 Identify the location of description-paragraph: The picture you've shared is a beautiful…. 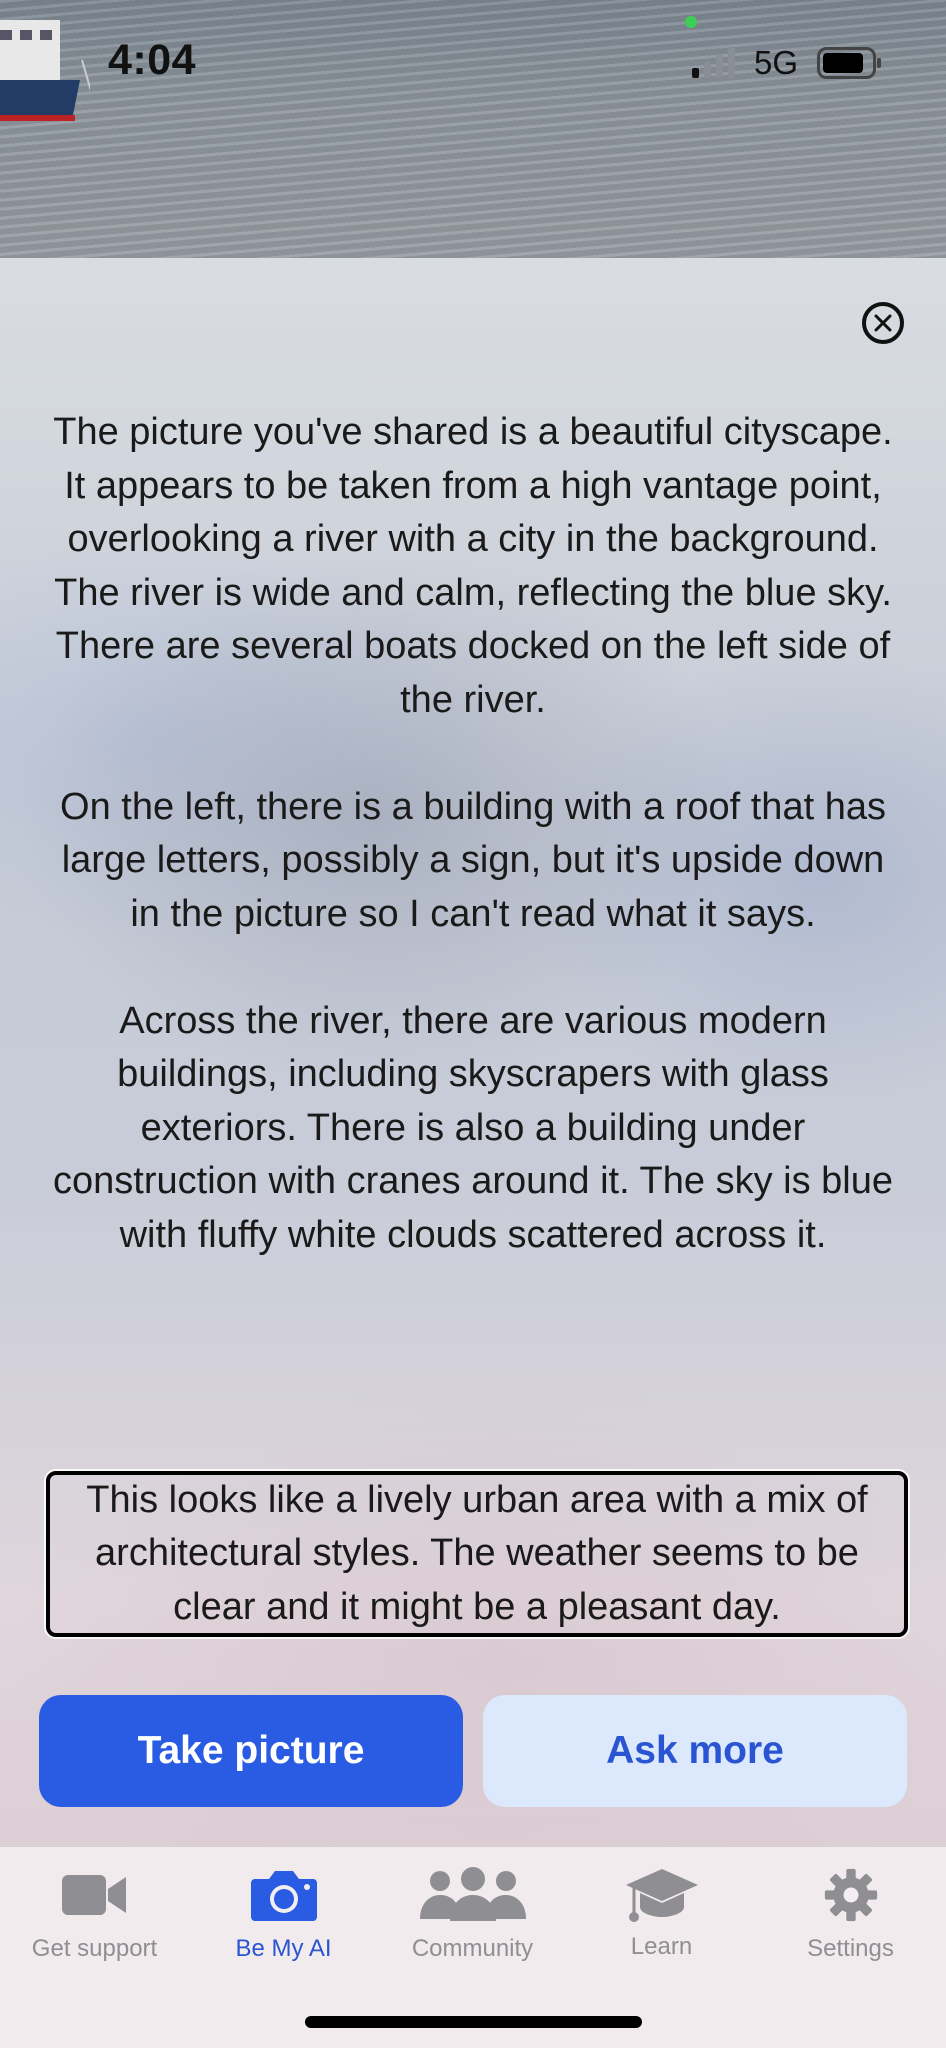
(473, 566).